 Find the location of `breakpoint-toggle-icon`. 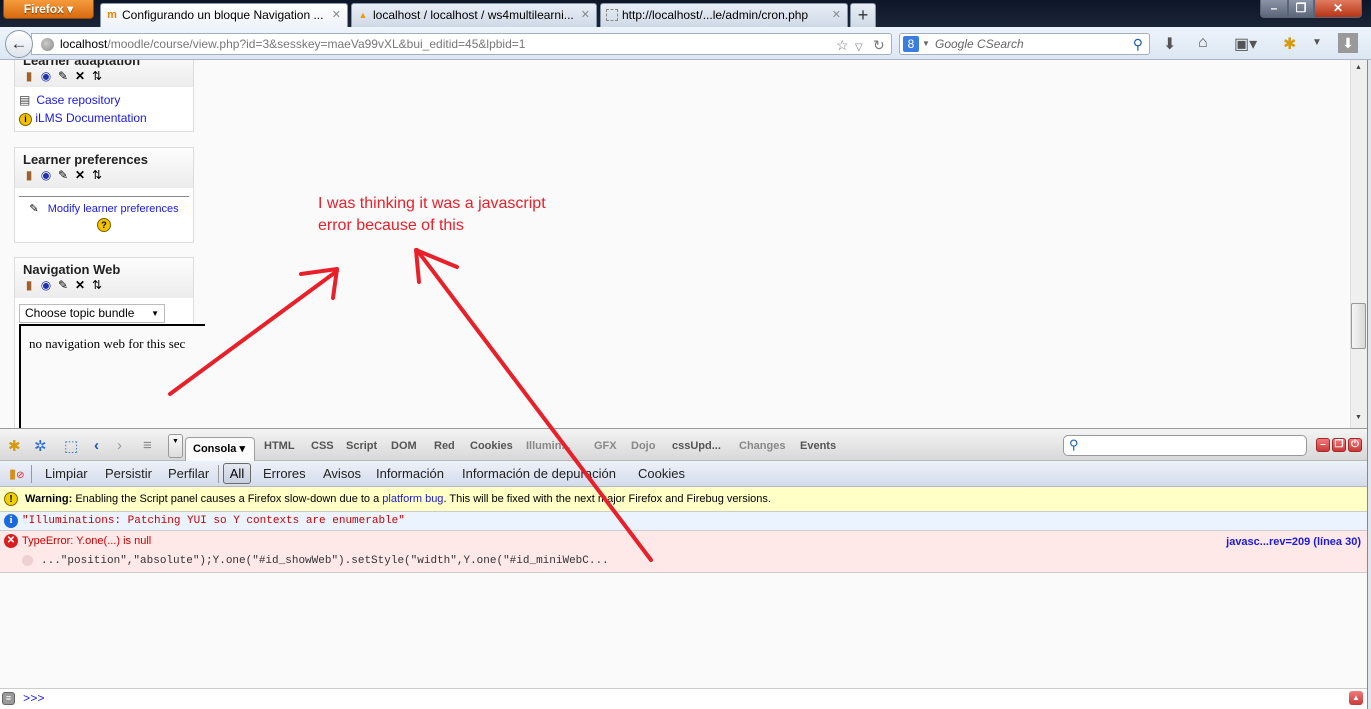

breakpoint-toggle-icon is located at coordinates (27, 560).